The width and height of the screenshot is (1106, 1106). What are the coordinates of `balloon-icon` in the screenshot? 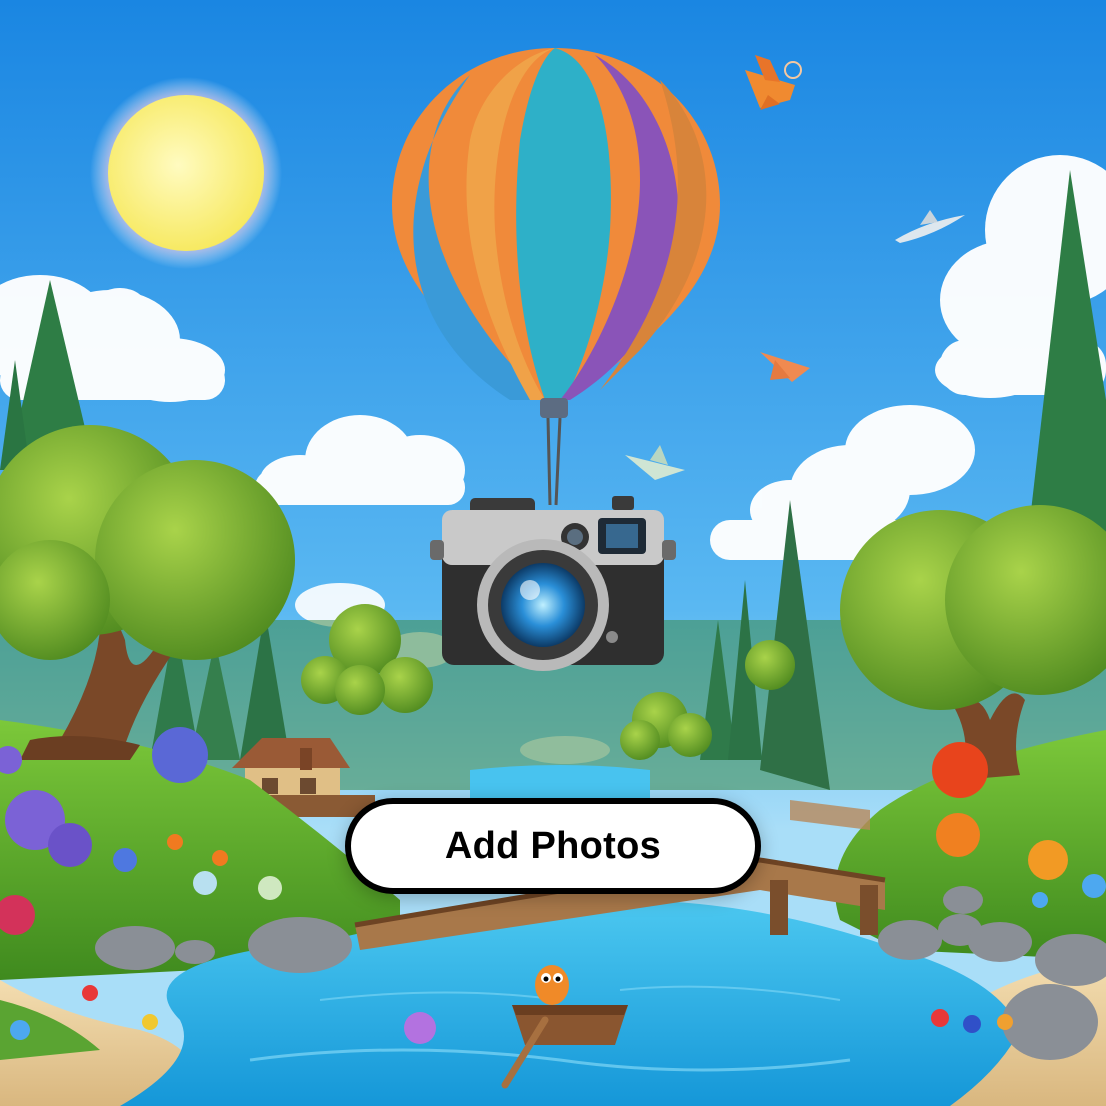 It's located at (420, 1028).